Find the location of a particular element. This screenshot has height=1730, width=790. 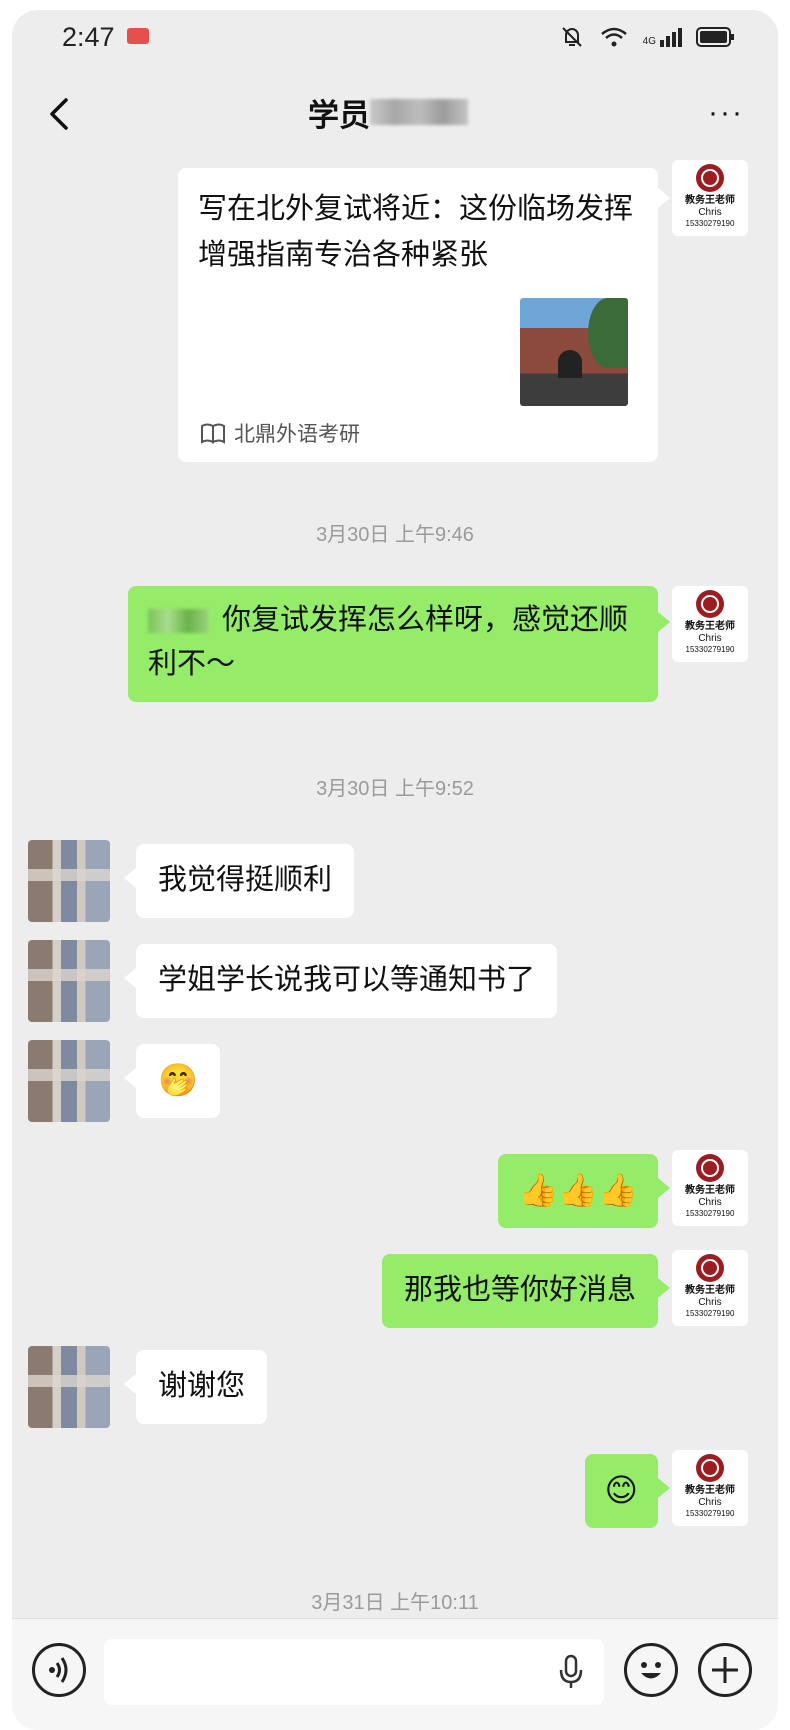

voice-mode-button is located at coordinates (59, 1670).